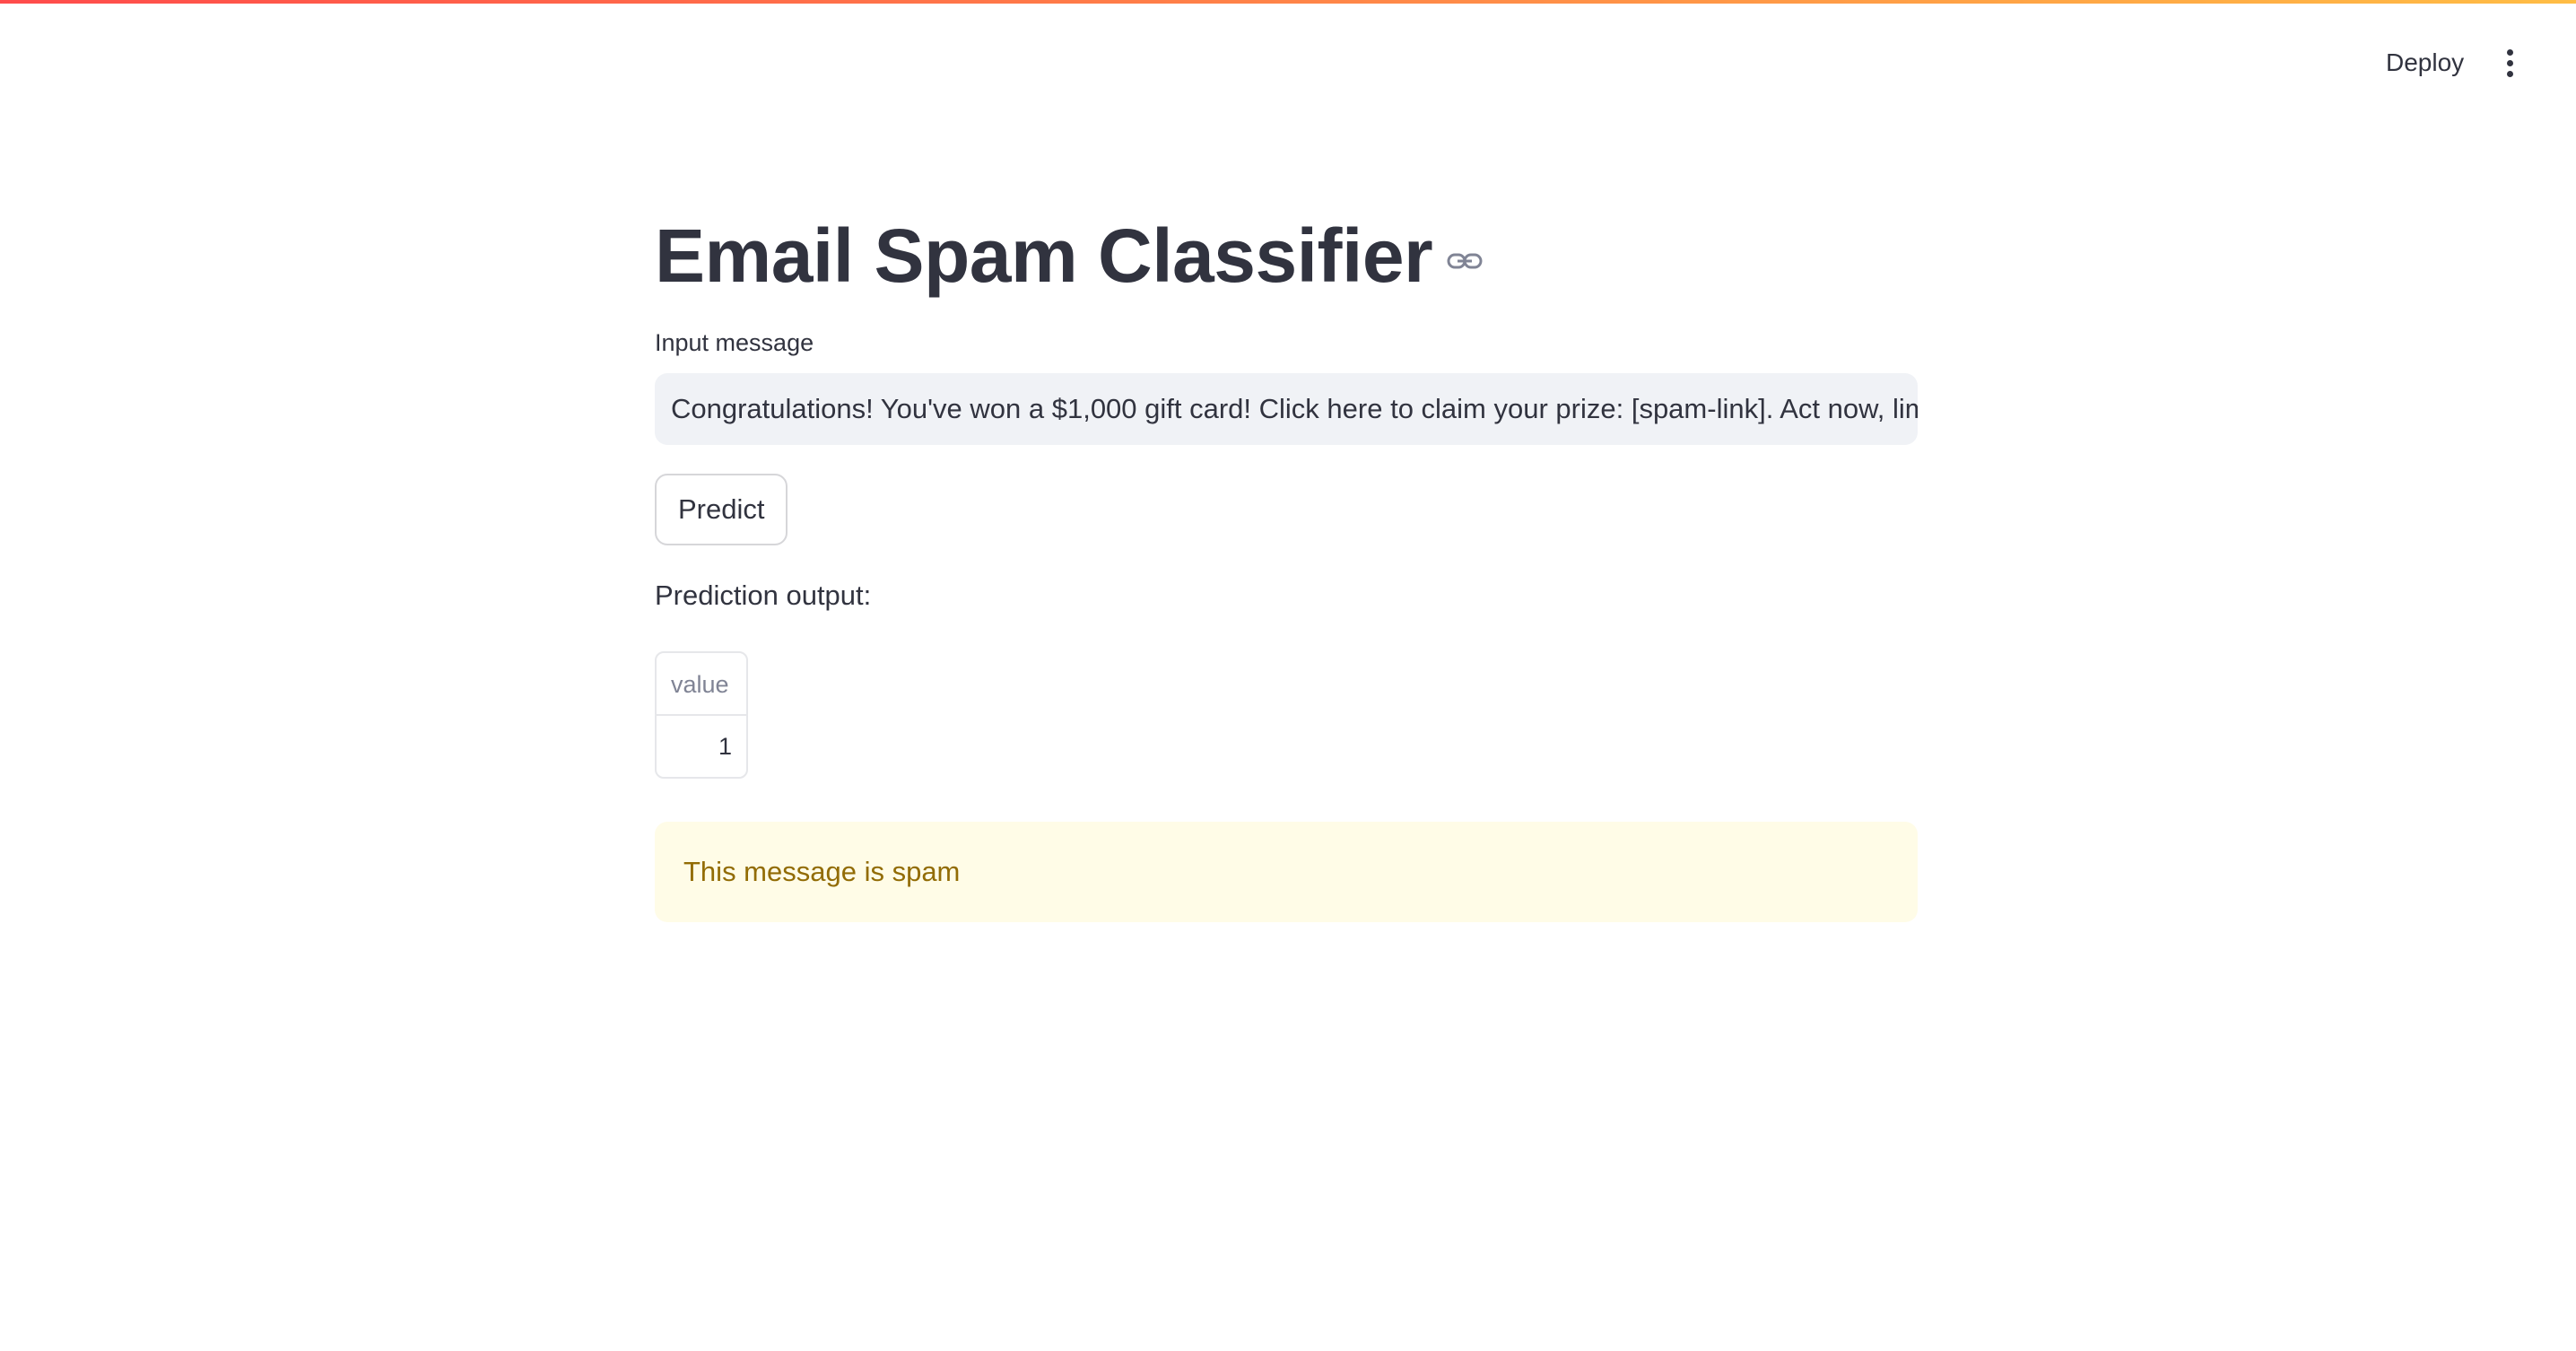 The width and height of the screenshot is (2576, 1351). Describe the element at coordinates (1044, 256) in the screenshot. I see `page-title: Email Spam Classifier` at that location.